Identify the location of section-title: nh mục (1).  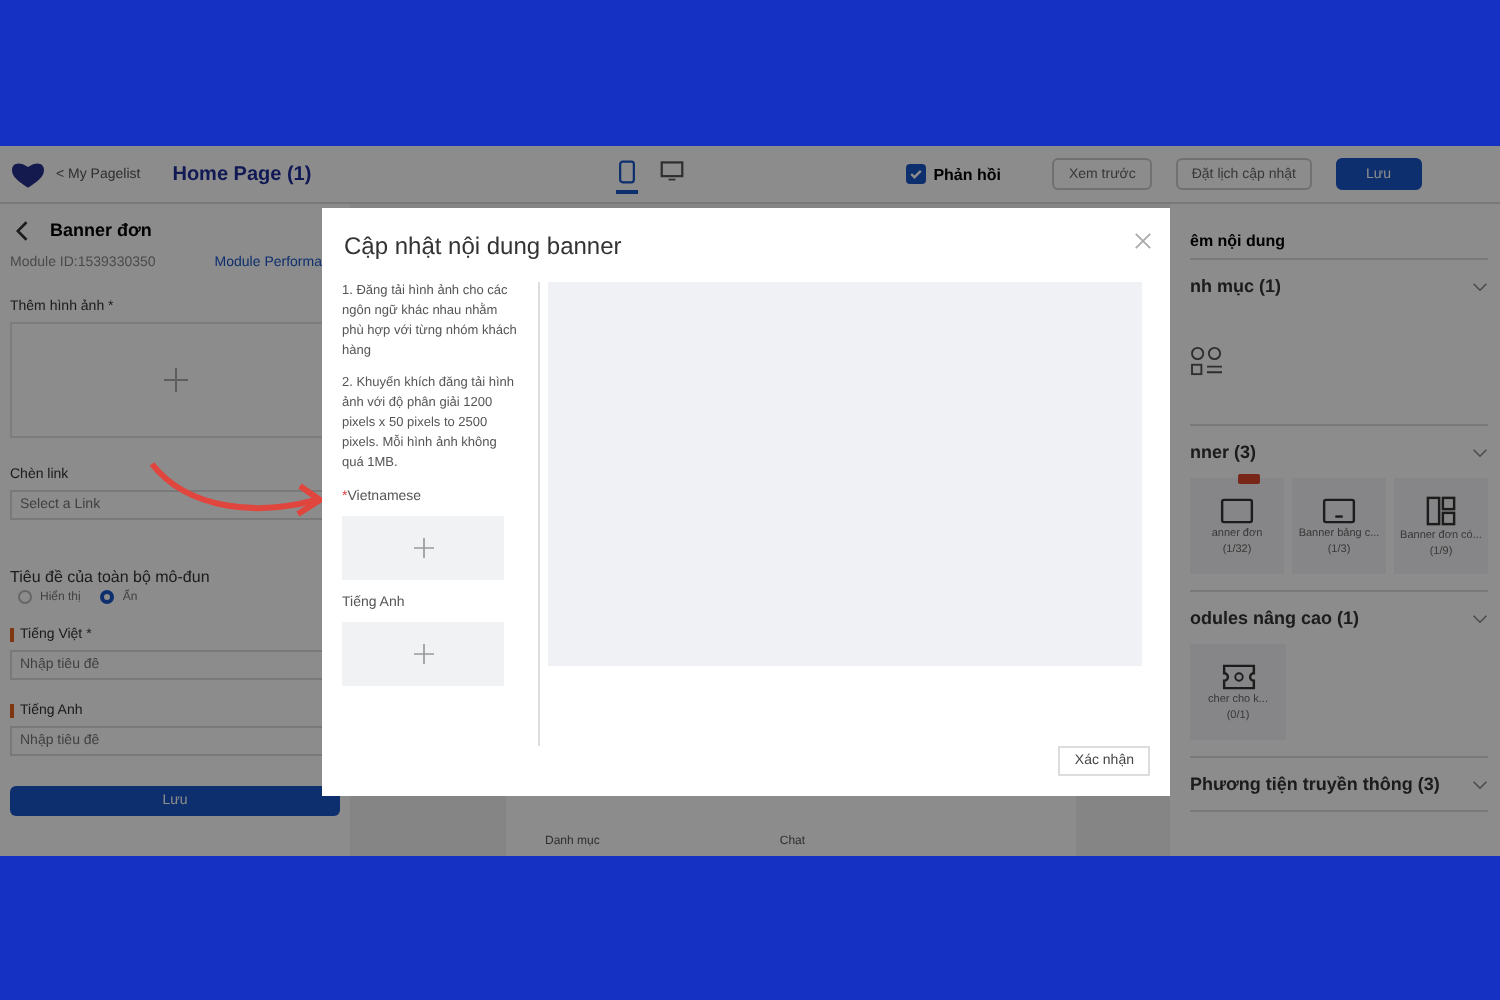
(1236, 286).